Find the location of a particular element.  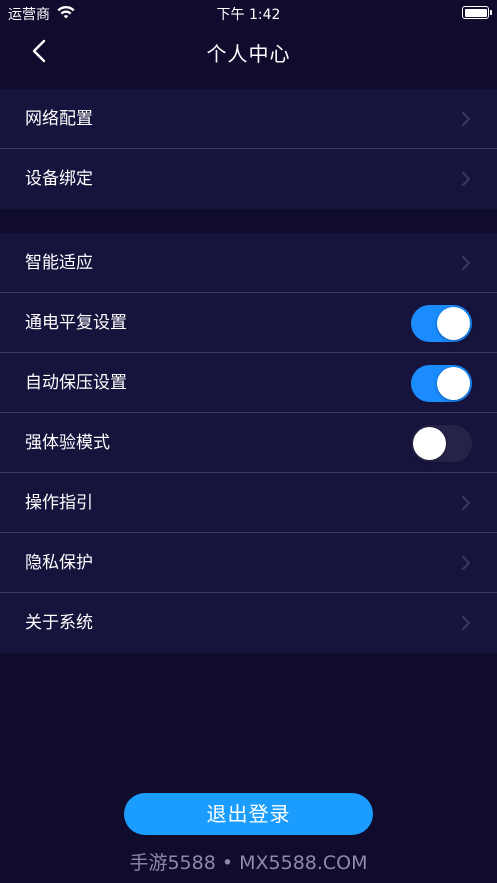

status-time: 下午 1:42 is located at coordinates (248, 15).